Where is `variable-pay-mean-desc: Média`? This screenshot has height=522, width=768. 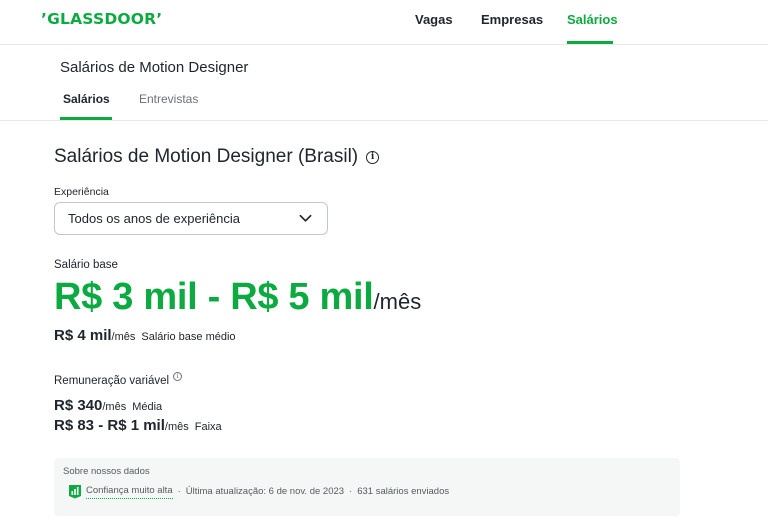
variable-pay-mean-desc: Média is located at coordinates (147, 407).